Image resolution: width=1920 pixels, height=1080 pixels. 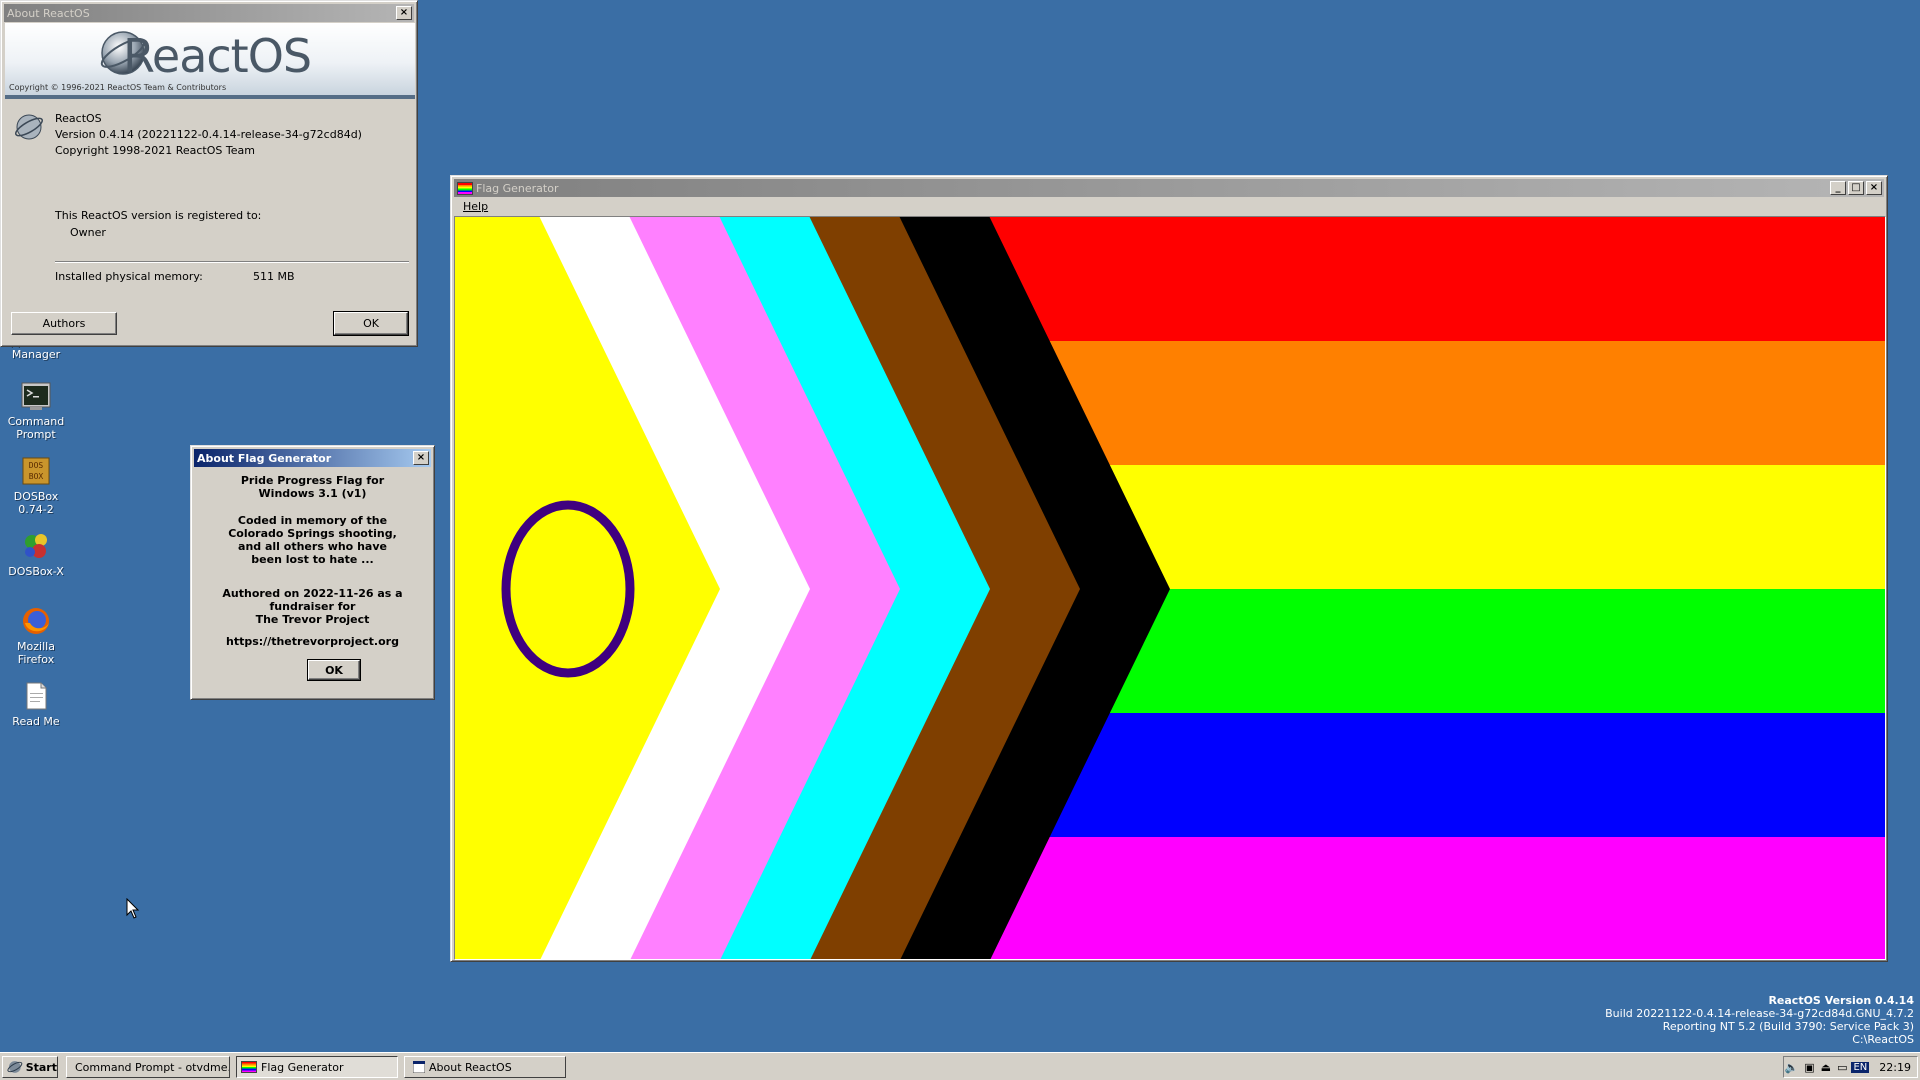 I want to click on svg-text: DOS, so click(x=36, y=465).